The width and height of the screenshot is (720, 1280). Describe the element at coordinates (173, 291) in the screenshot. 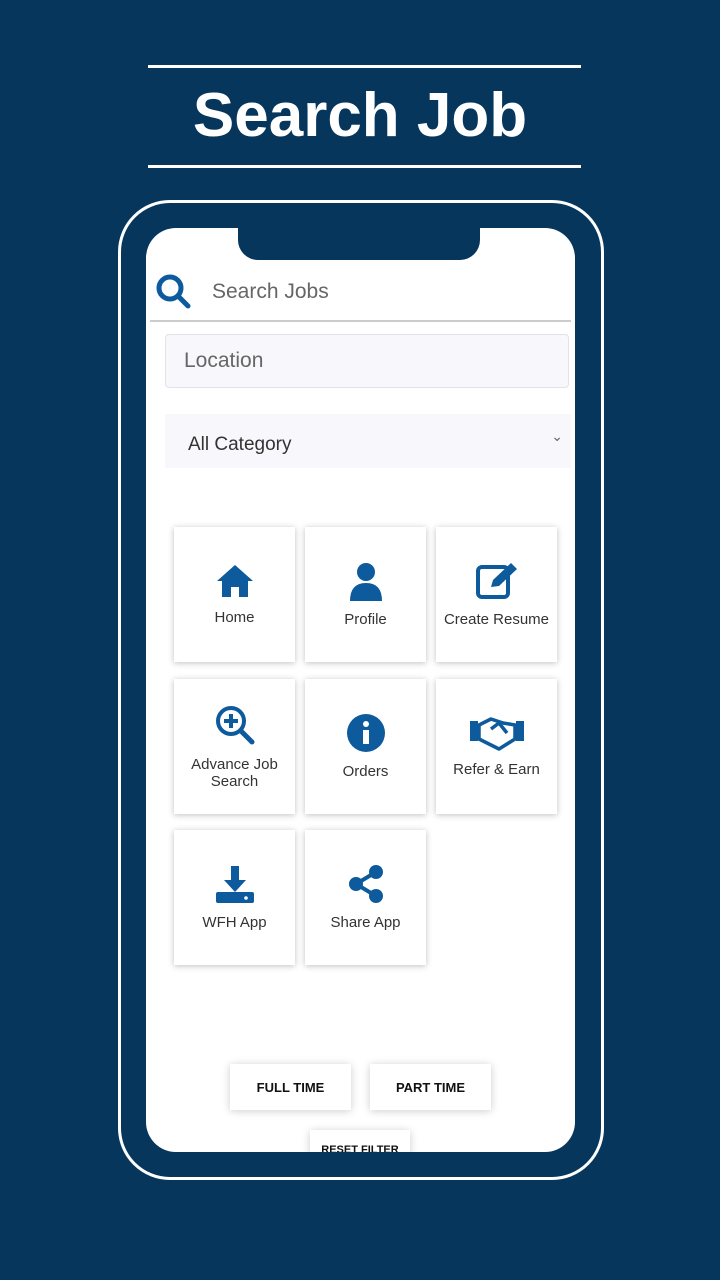

I see `search-icon` at that location.